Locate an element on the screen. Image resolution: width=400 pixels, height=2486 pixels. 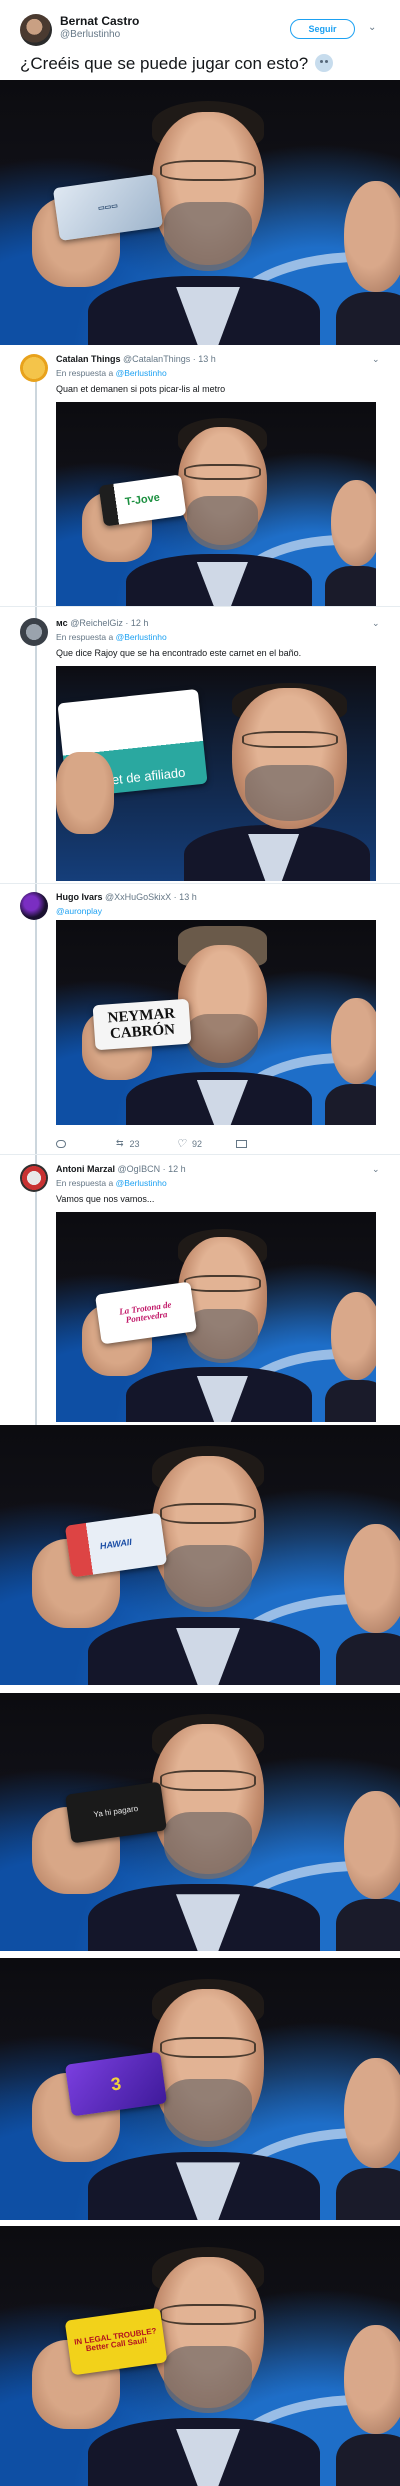
main-tweet-header: Bernat Castro @Berlustinho Seguir ⌄ is located at coordinates (200, 25).